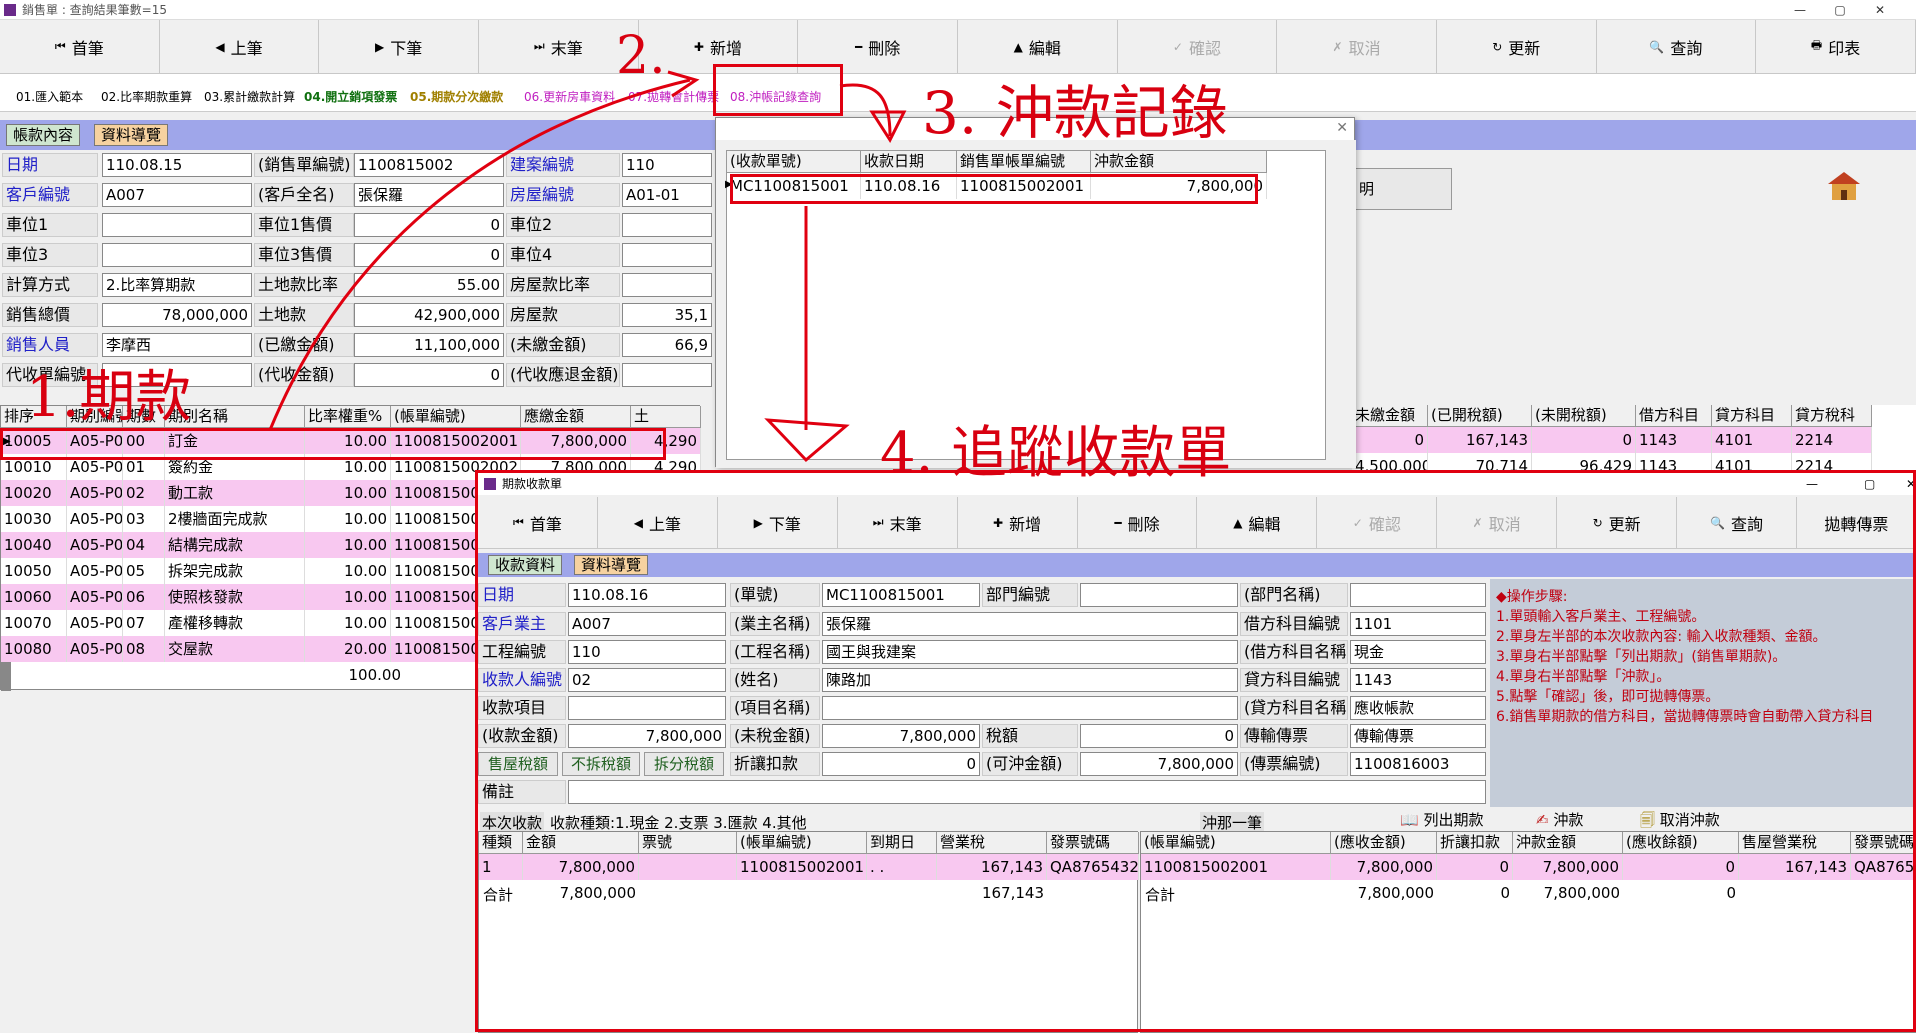 The image size is (1916, 1033). What do you see at coordinates (109, 397) in the screenshot?
I see `annotation-1-installment: 1.期款` at bounding box center [109, 397].